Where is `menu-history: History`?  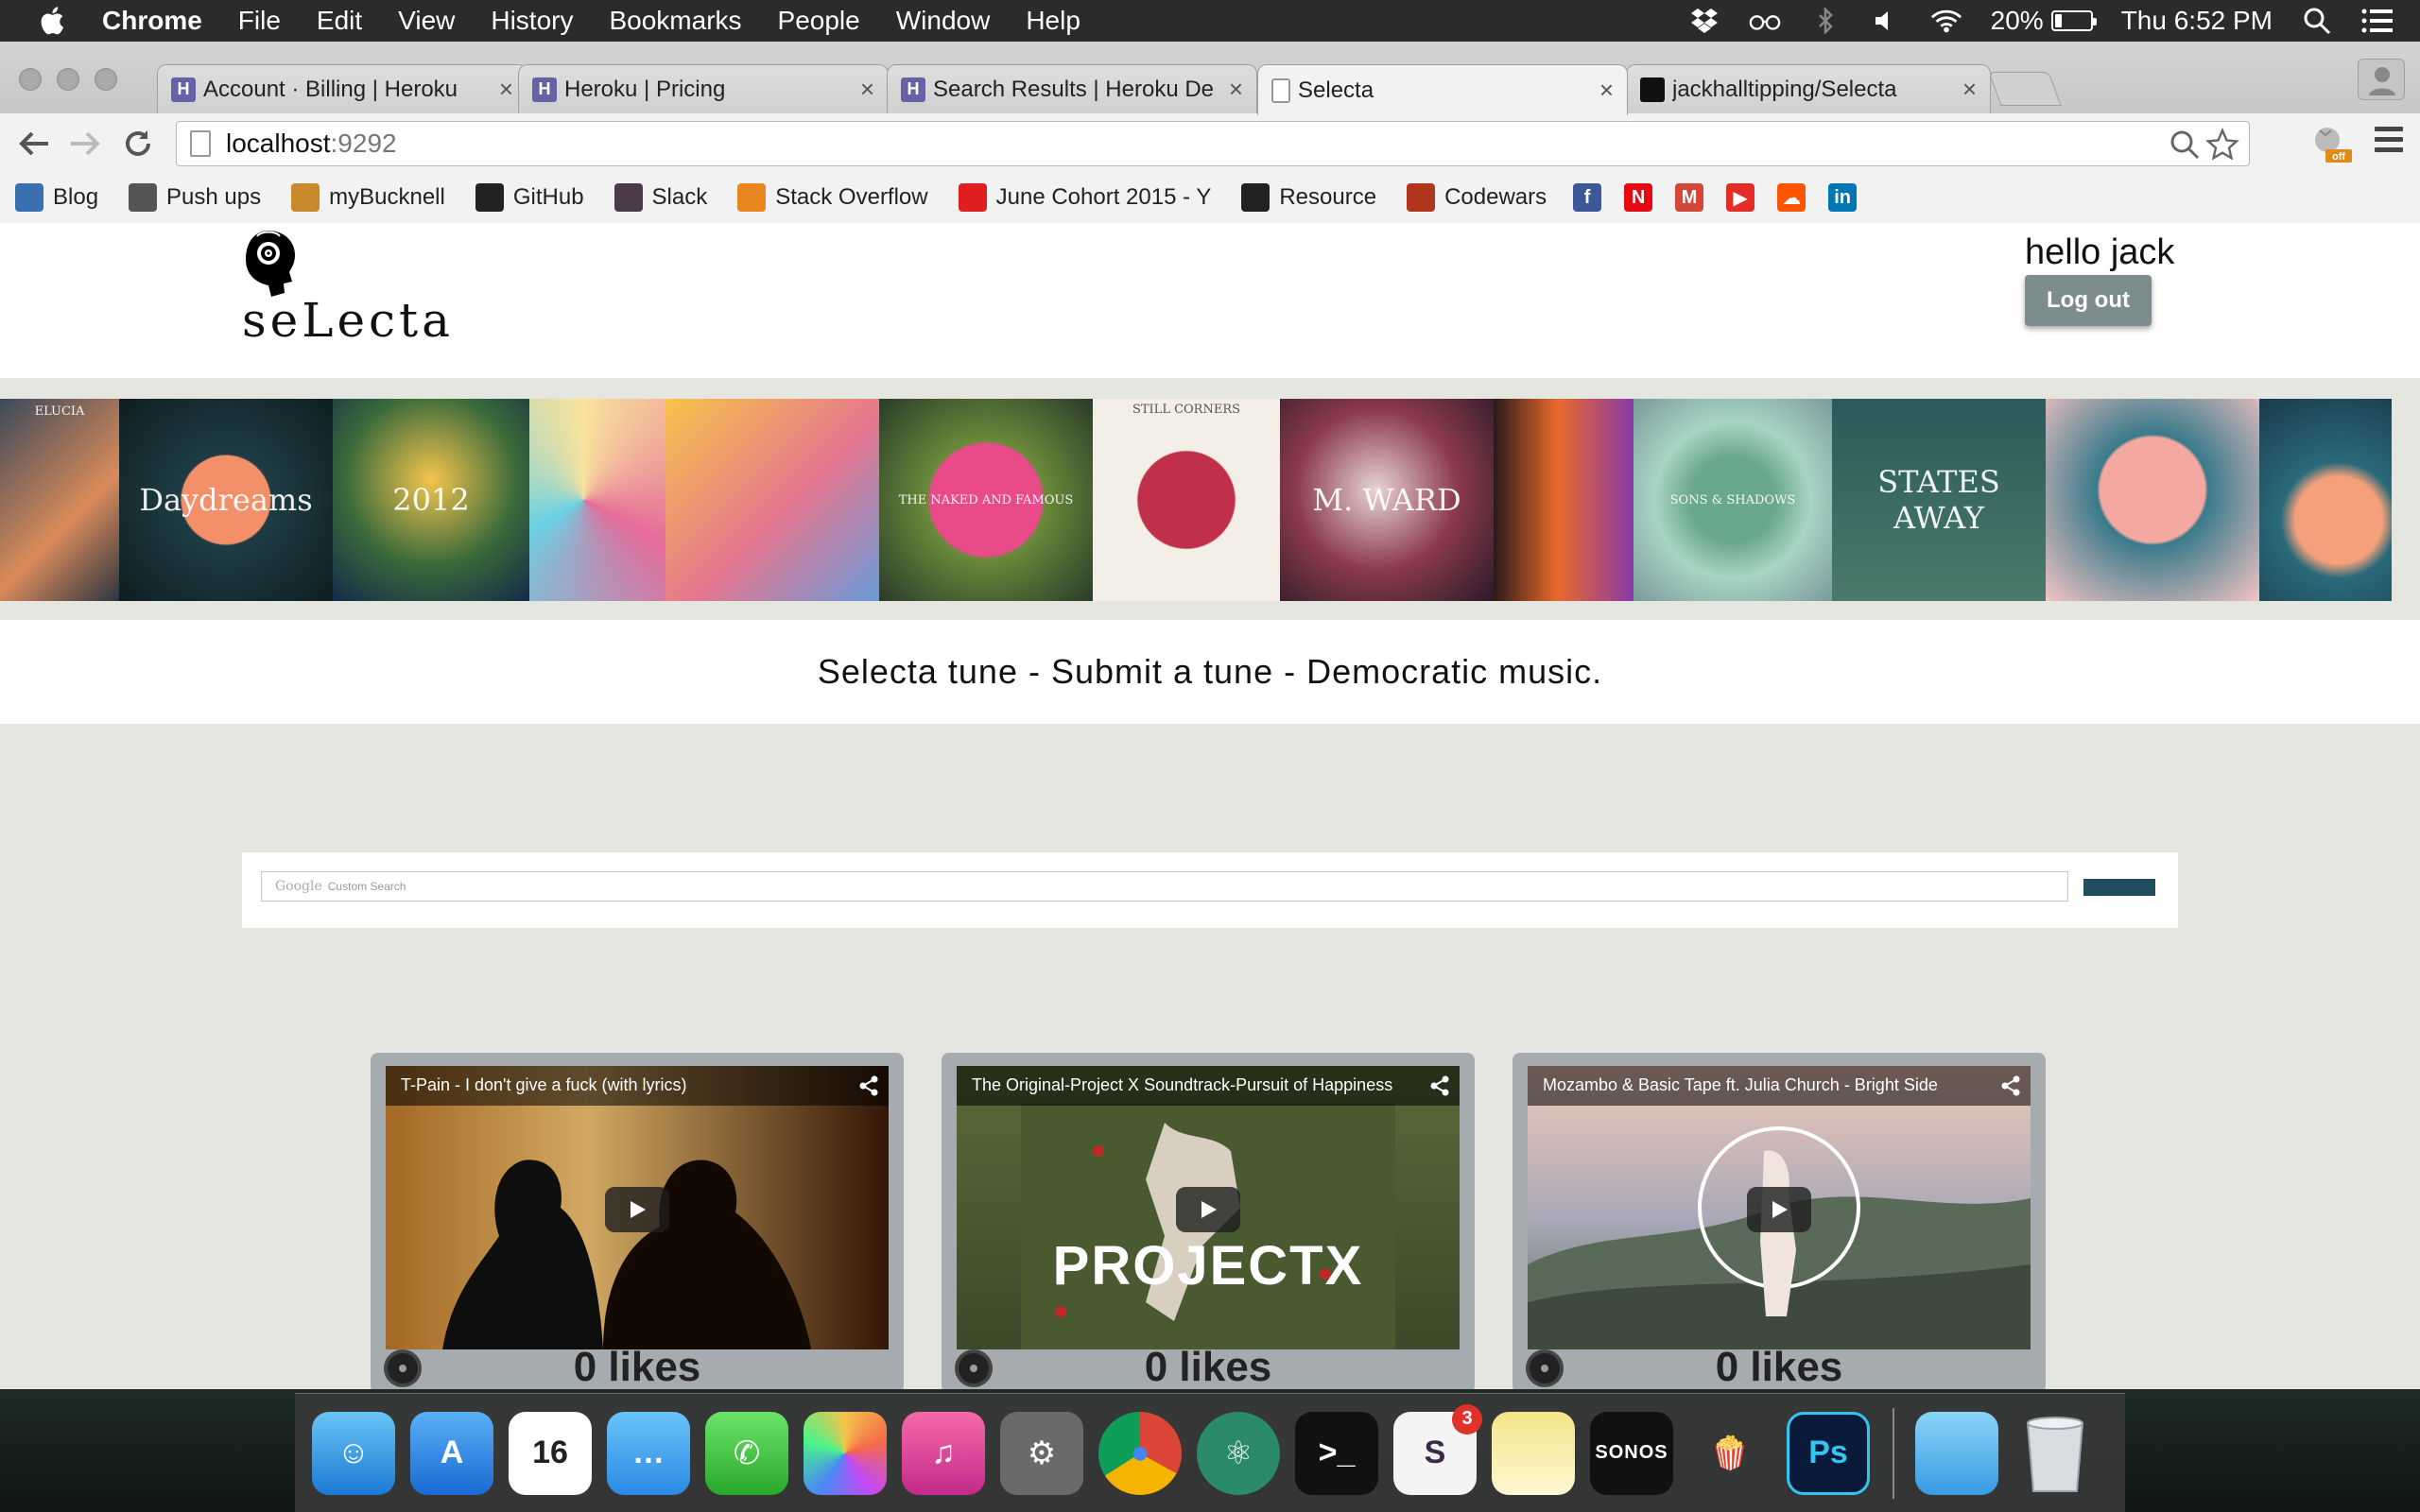 menu-history: History is located at coordinates (532, 21).